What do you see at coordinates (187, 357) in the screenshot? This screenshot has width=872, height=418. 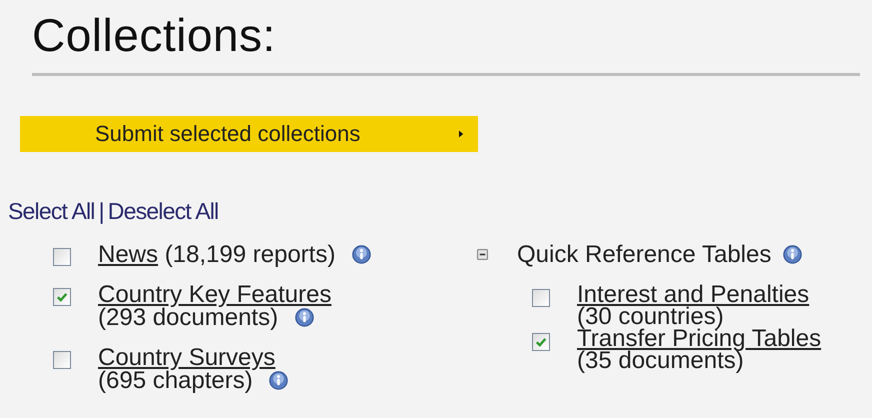 I see `collection-link: Country Surveys` at bounding box center [187, 357].